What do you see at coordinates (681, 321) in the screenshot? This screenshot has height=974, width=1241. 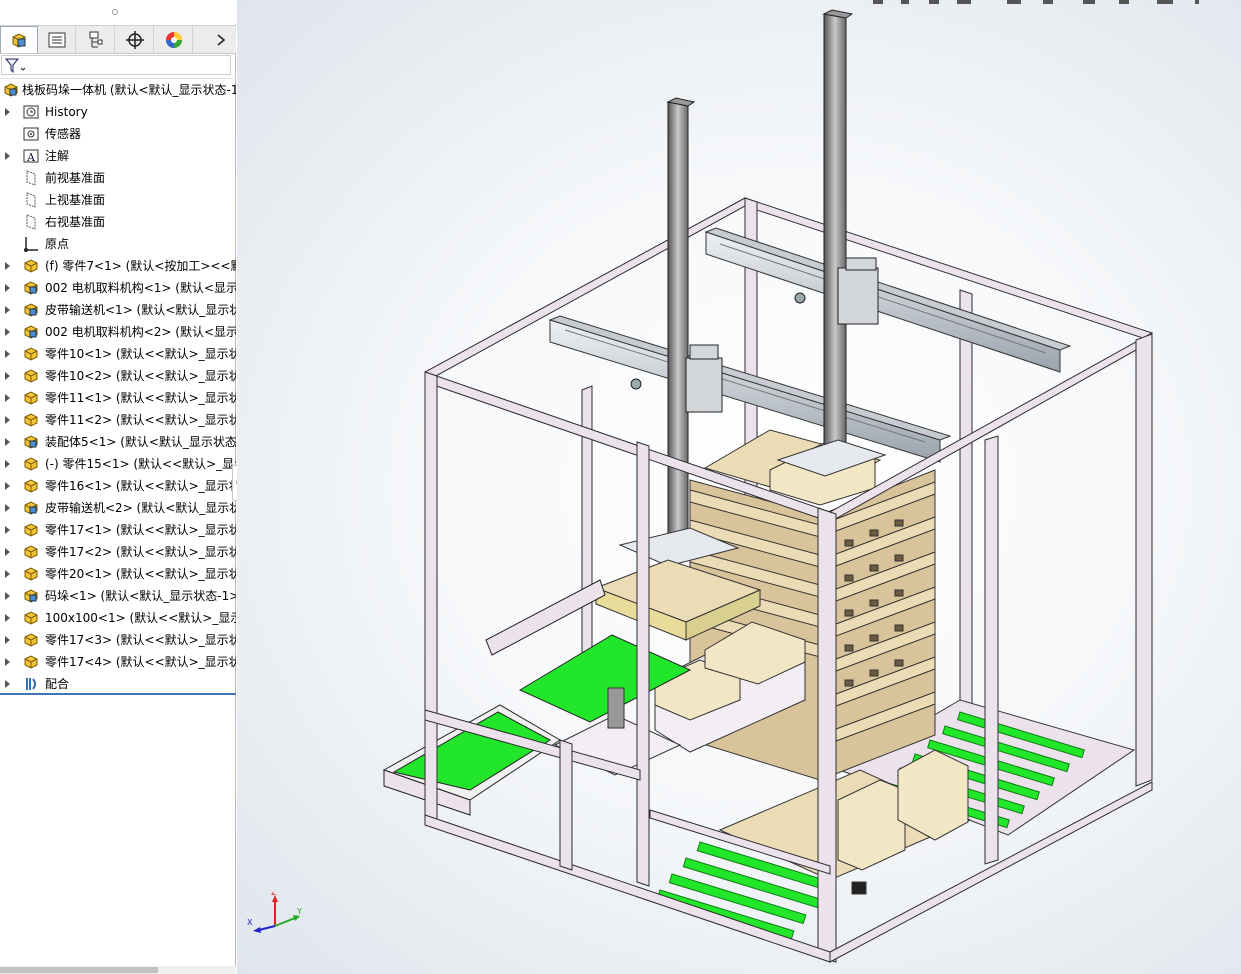 I see `z-axis-pillar-left` at bounding box center [681, 321].